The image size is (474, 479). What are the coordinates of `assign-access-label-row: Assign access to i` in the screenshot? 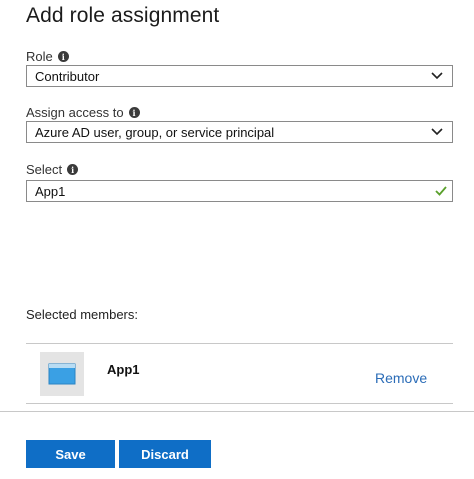 It's located at (83, 112).